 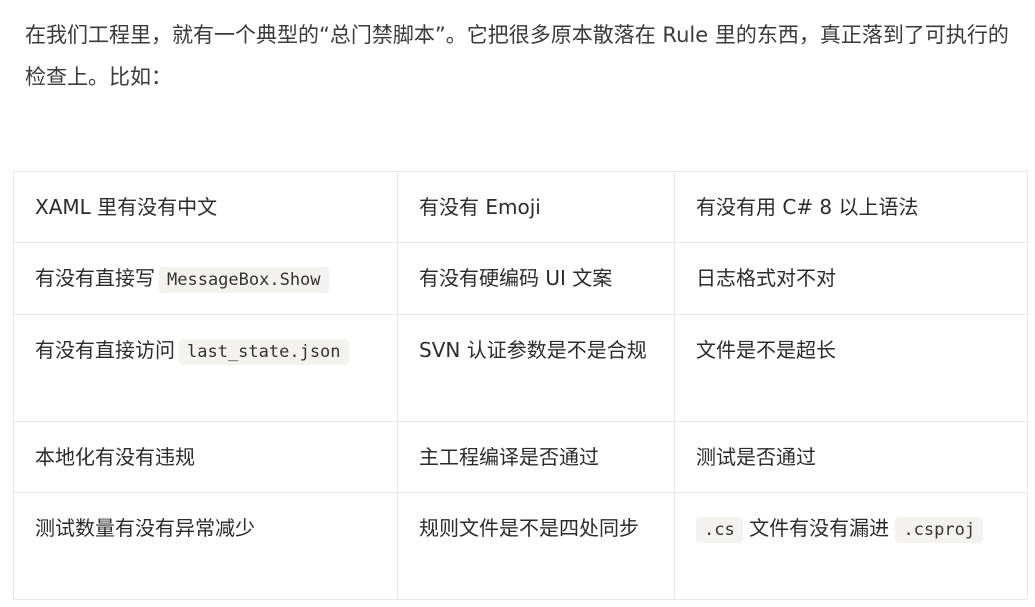 I want to click on cell-text: 规则文件是不是四处同步, so click(x=529, y=528).